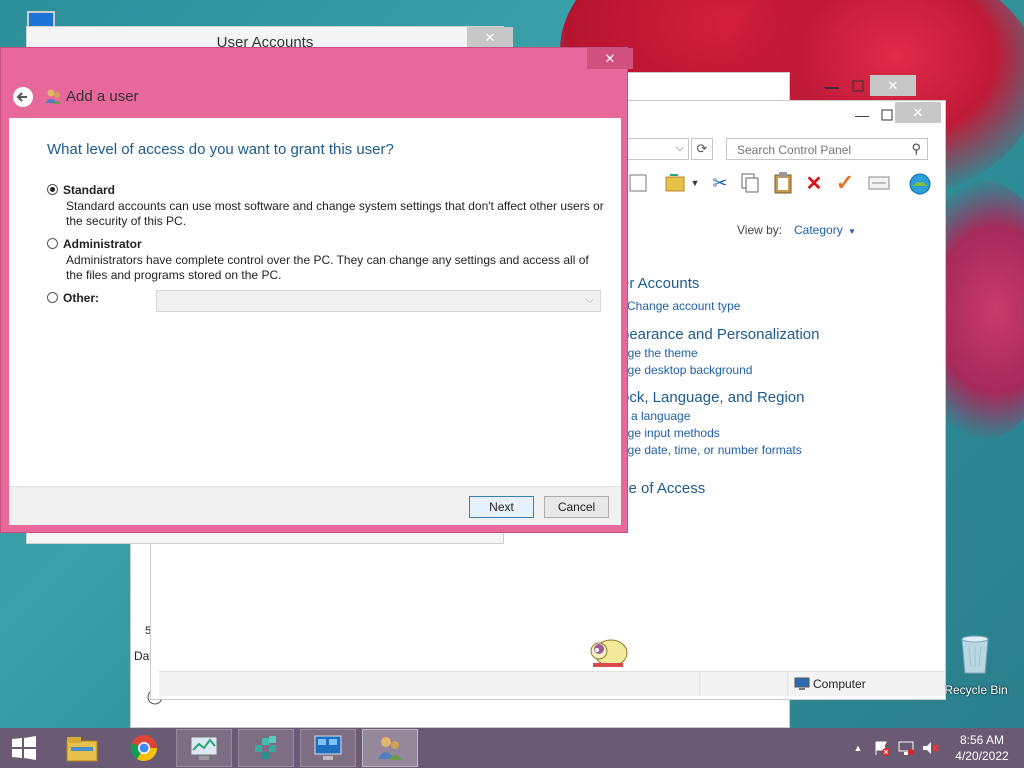 This screenshot has width=1024, height=768. Describe the element at coordinates (982, 756) in the screenshot. I see `clock-date: 4/20/2022` at that location.